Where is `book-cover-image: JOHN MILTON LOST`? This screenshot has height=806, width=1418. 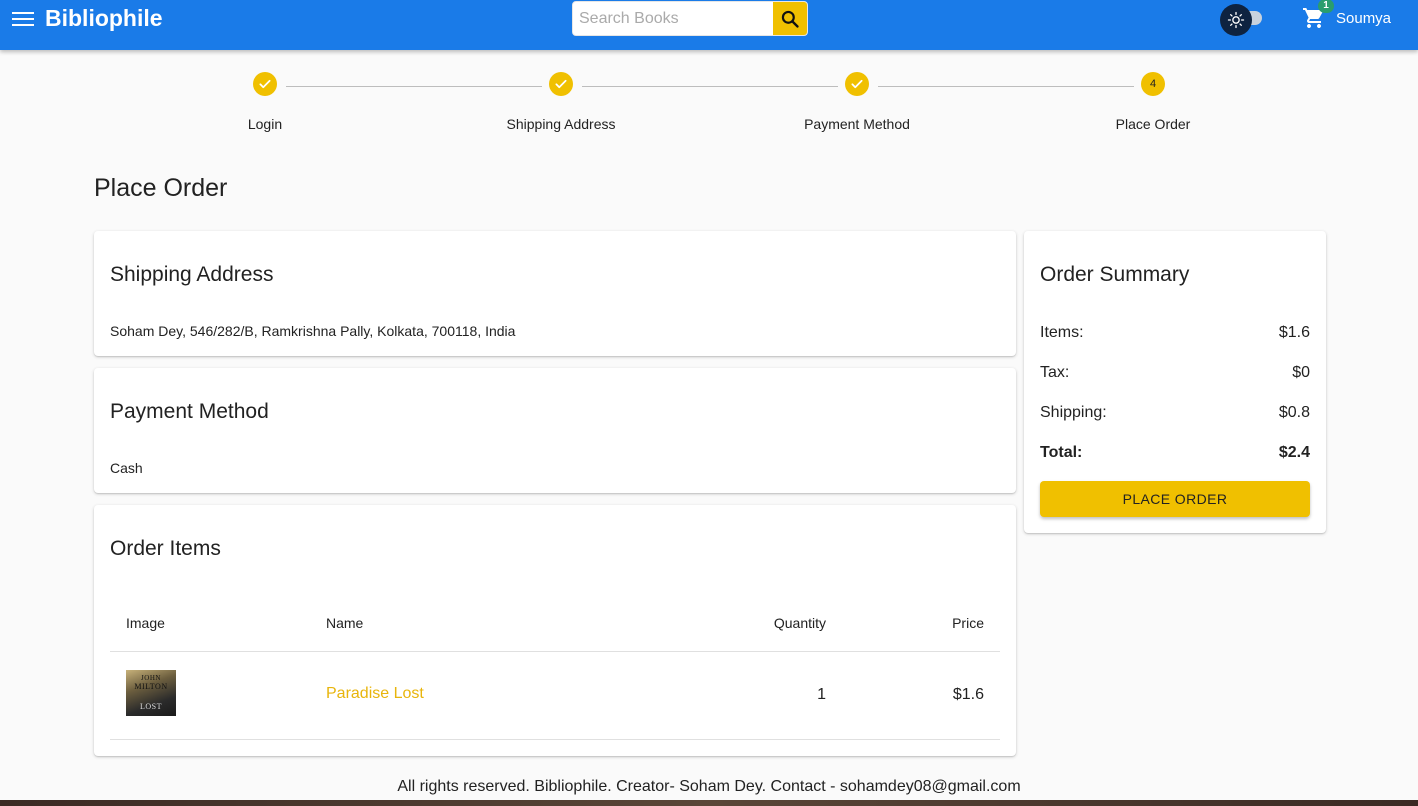
book-cover-image: JOHN MILTON LOST is located at coordinates (151, 693).